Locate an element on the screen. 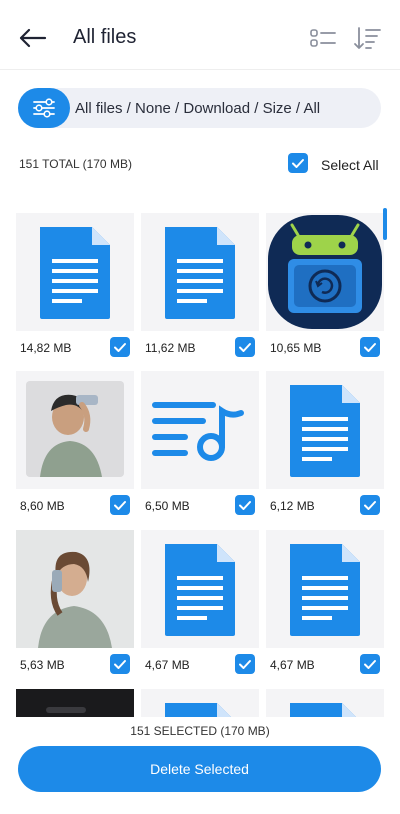 The height and width of the screenshot is (814, 400). file-tile: 6,12 MB is located at coordinates (325, 445).